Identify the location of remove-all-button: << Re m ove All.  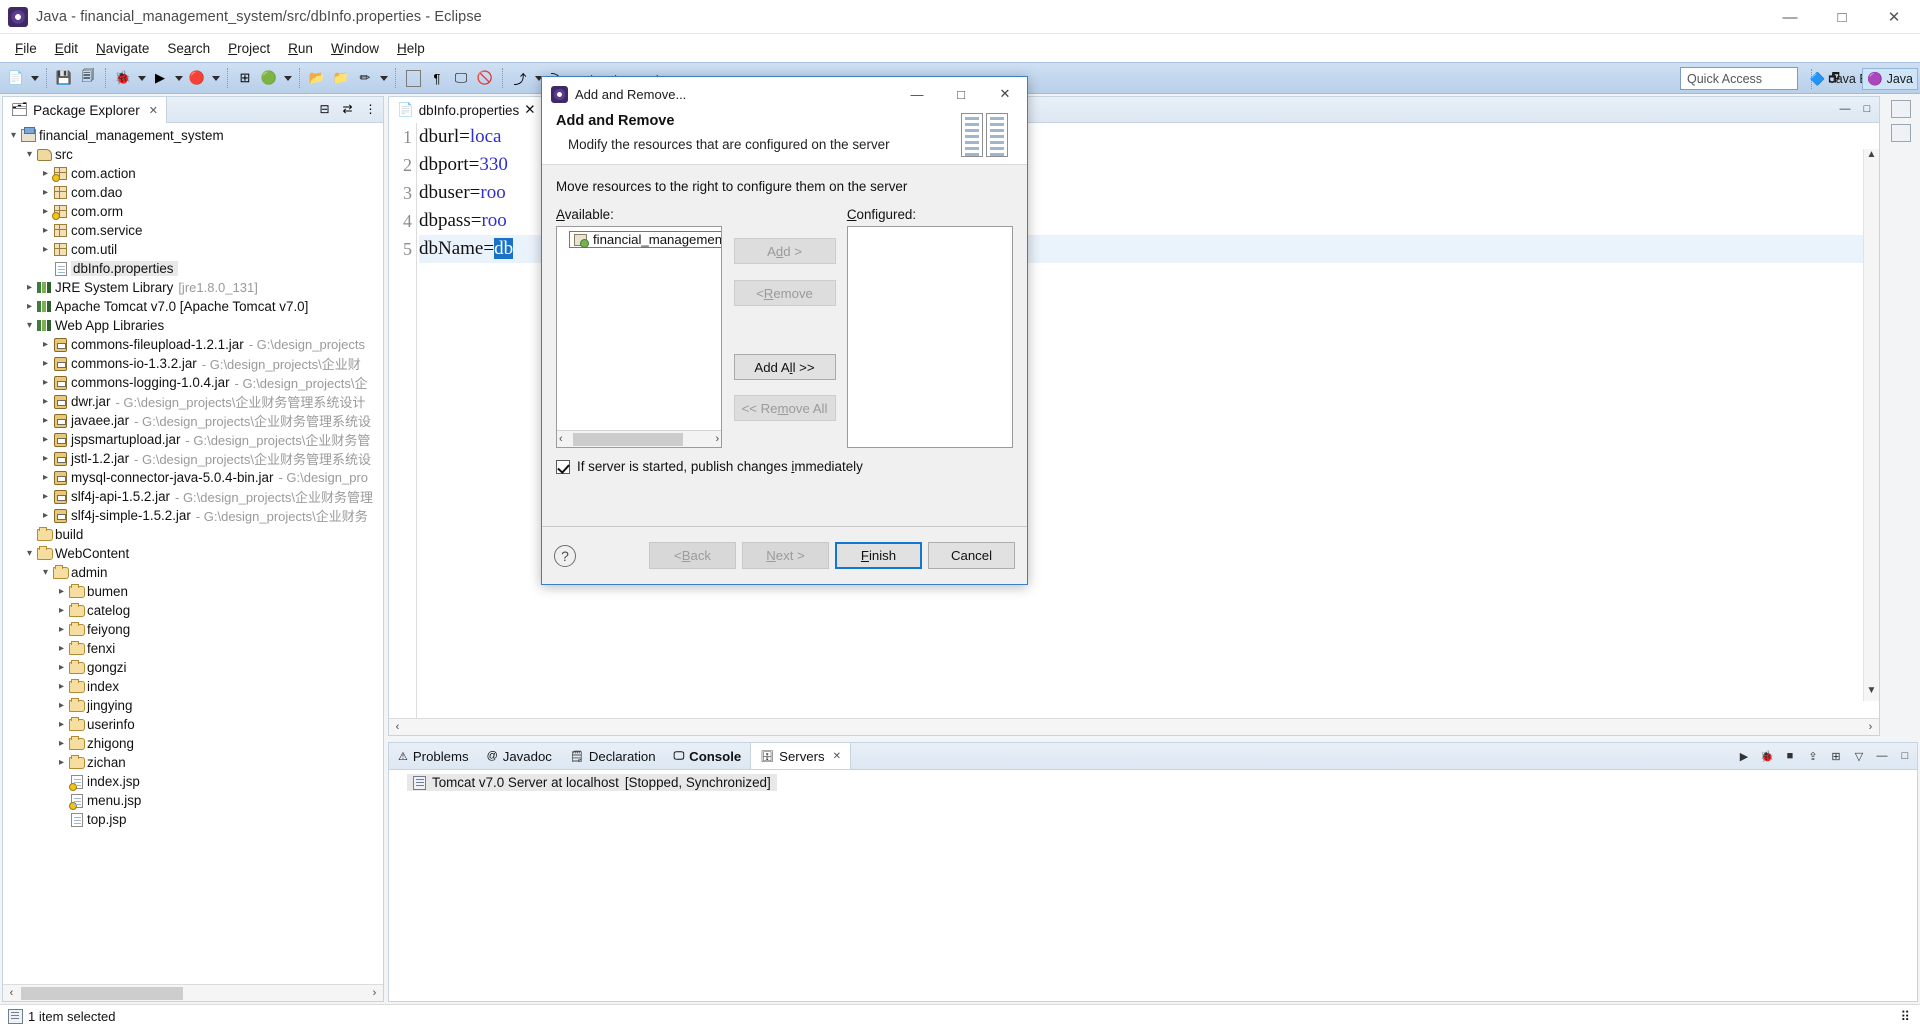
(784, 408).